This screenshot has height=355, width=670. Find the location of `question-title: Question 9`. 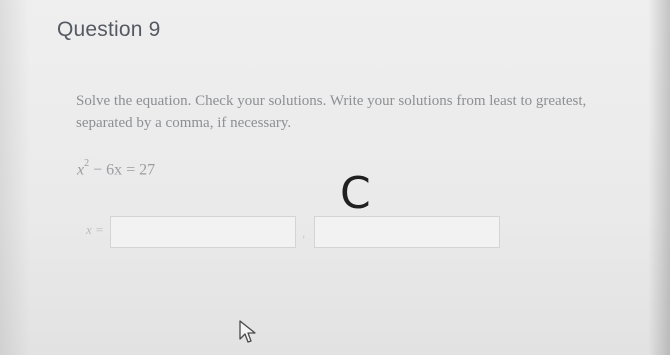

question-title: Question 9 is located at coordinates (109, 29).